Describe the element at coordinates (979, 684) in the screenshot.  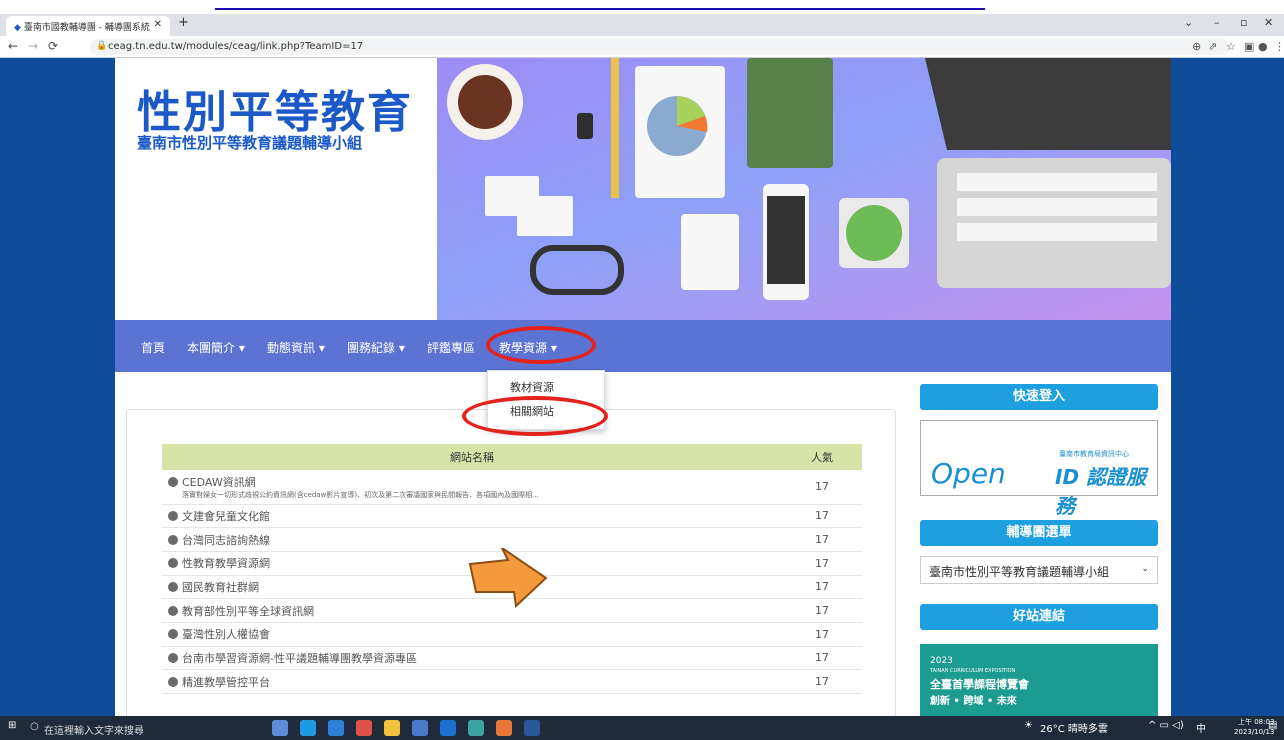
I see `expo-title: 全臺首學課程博覽會` at that location.